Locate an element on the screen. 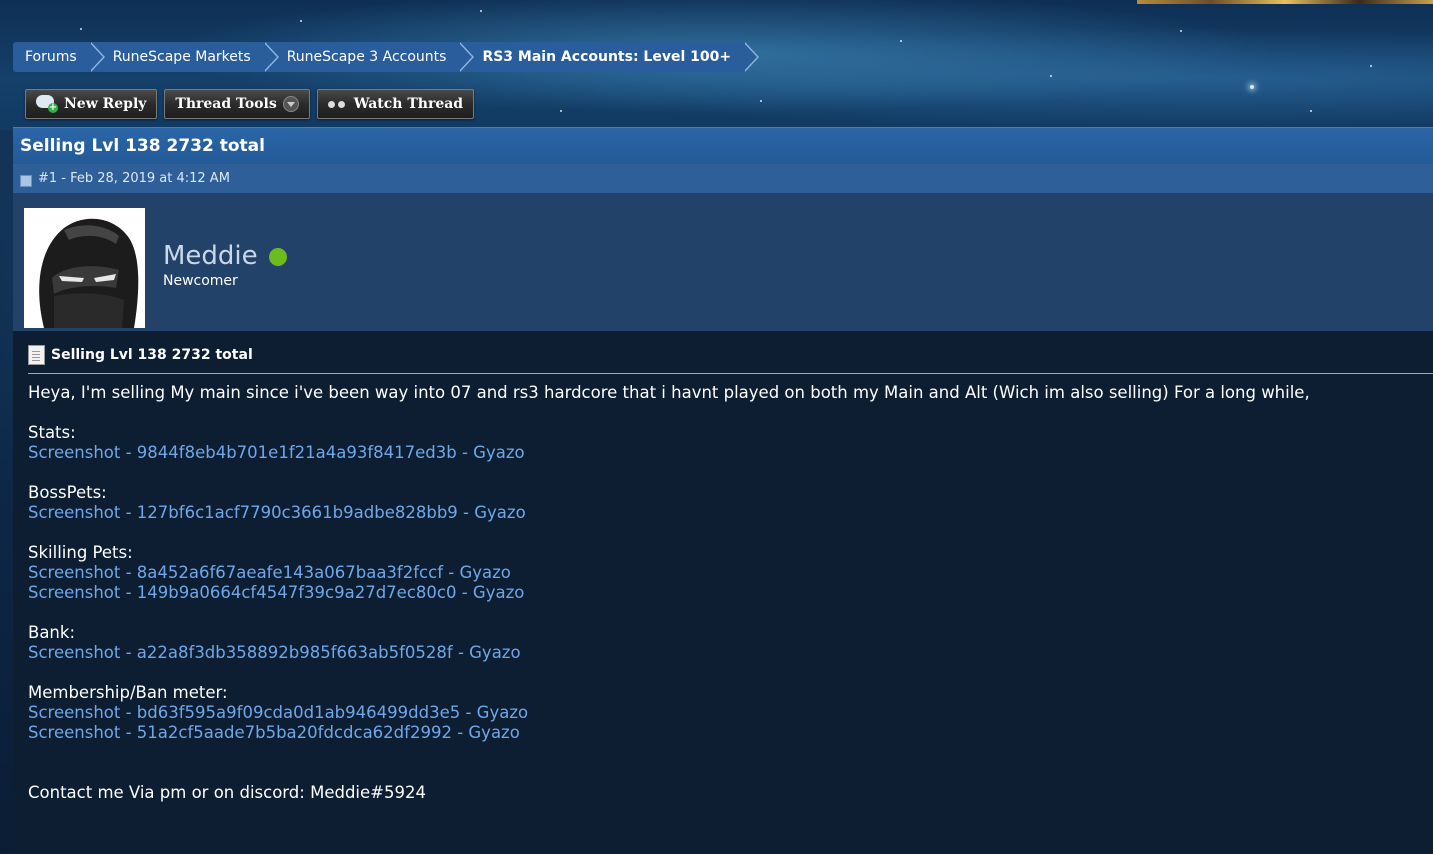 This screenshot has height=854, width=1433. breadcrumb-item-forums: Forums is located at coordinates (59, 57).